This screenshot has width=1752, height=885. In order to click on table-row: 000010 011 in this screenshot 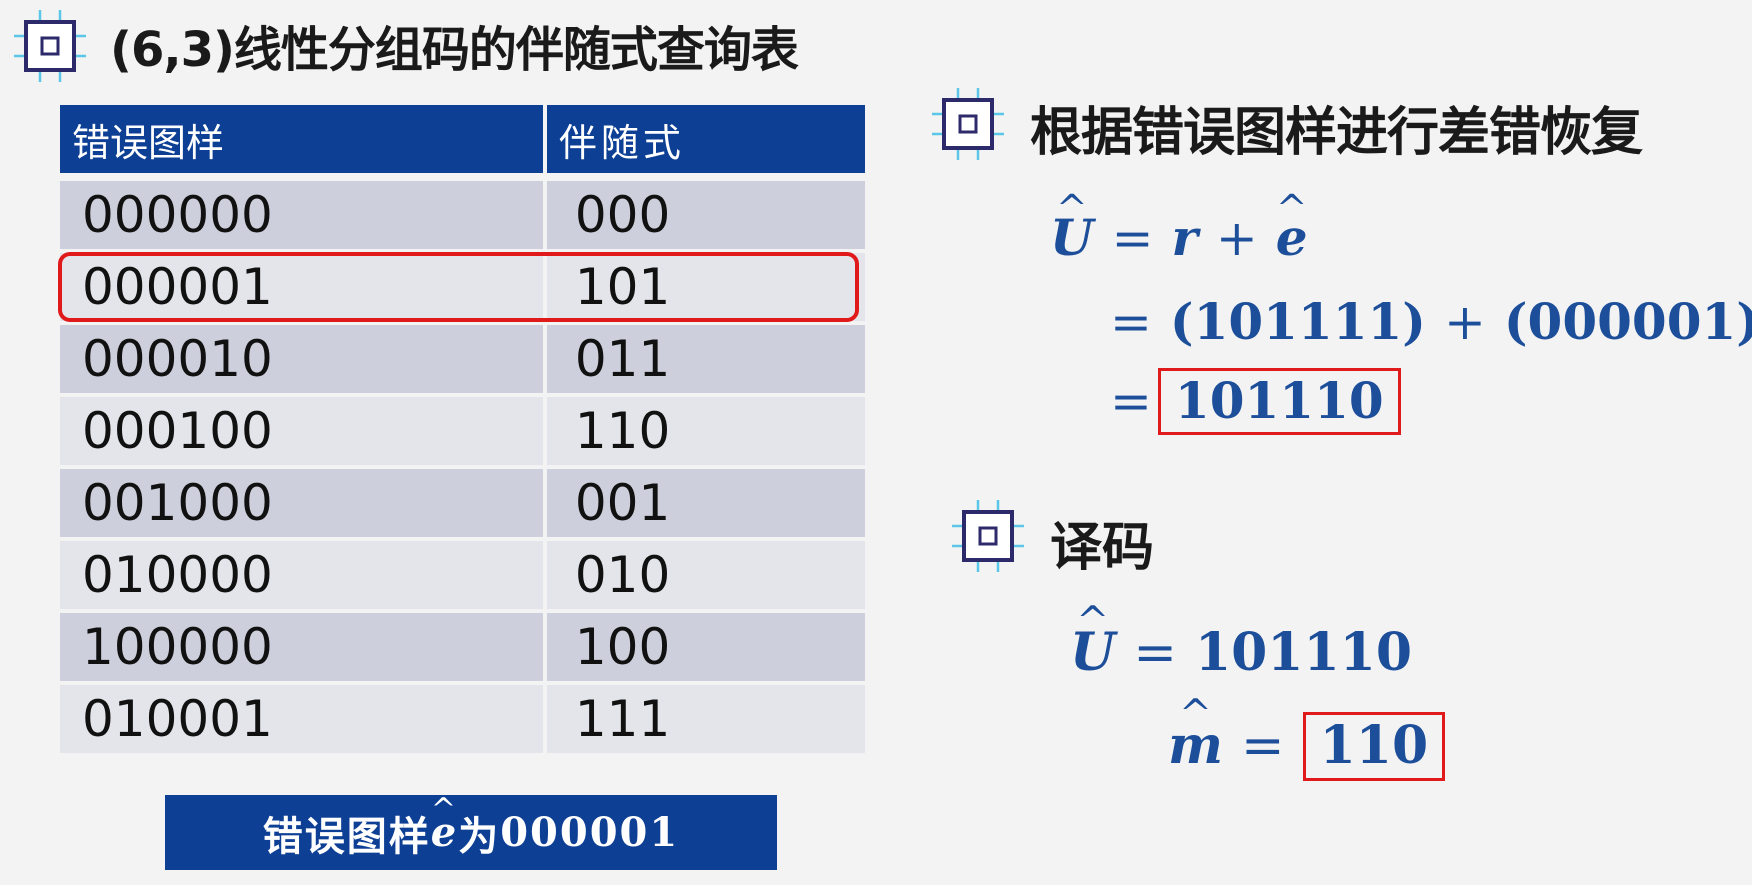, I will do `click(462, 361)`.